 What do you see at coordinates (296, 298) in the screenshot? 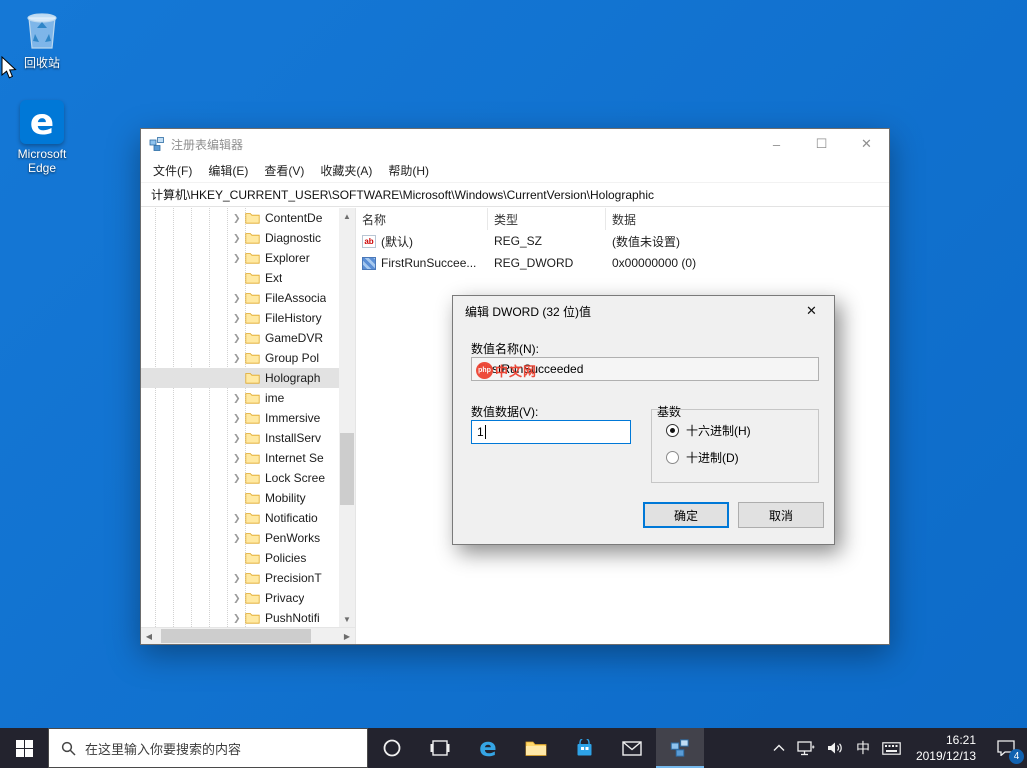
I see `tree-item-label: FileAssocia` at bounding box center [296, 298].